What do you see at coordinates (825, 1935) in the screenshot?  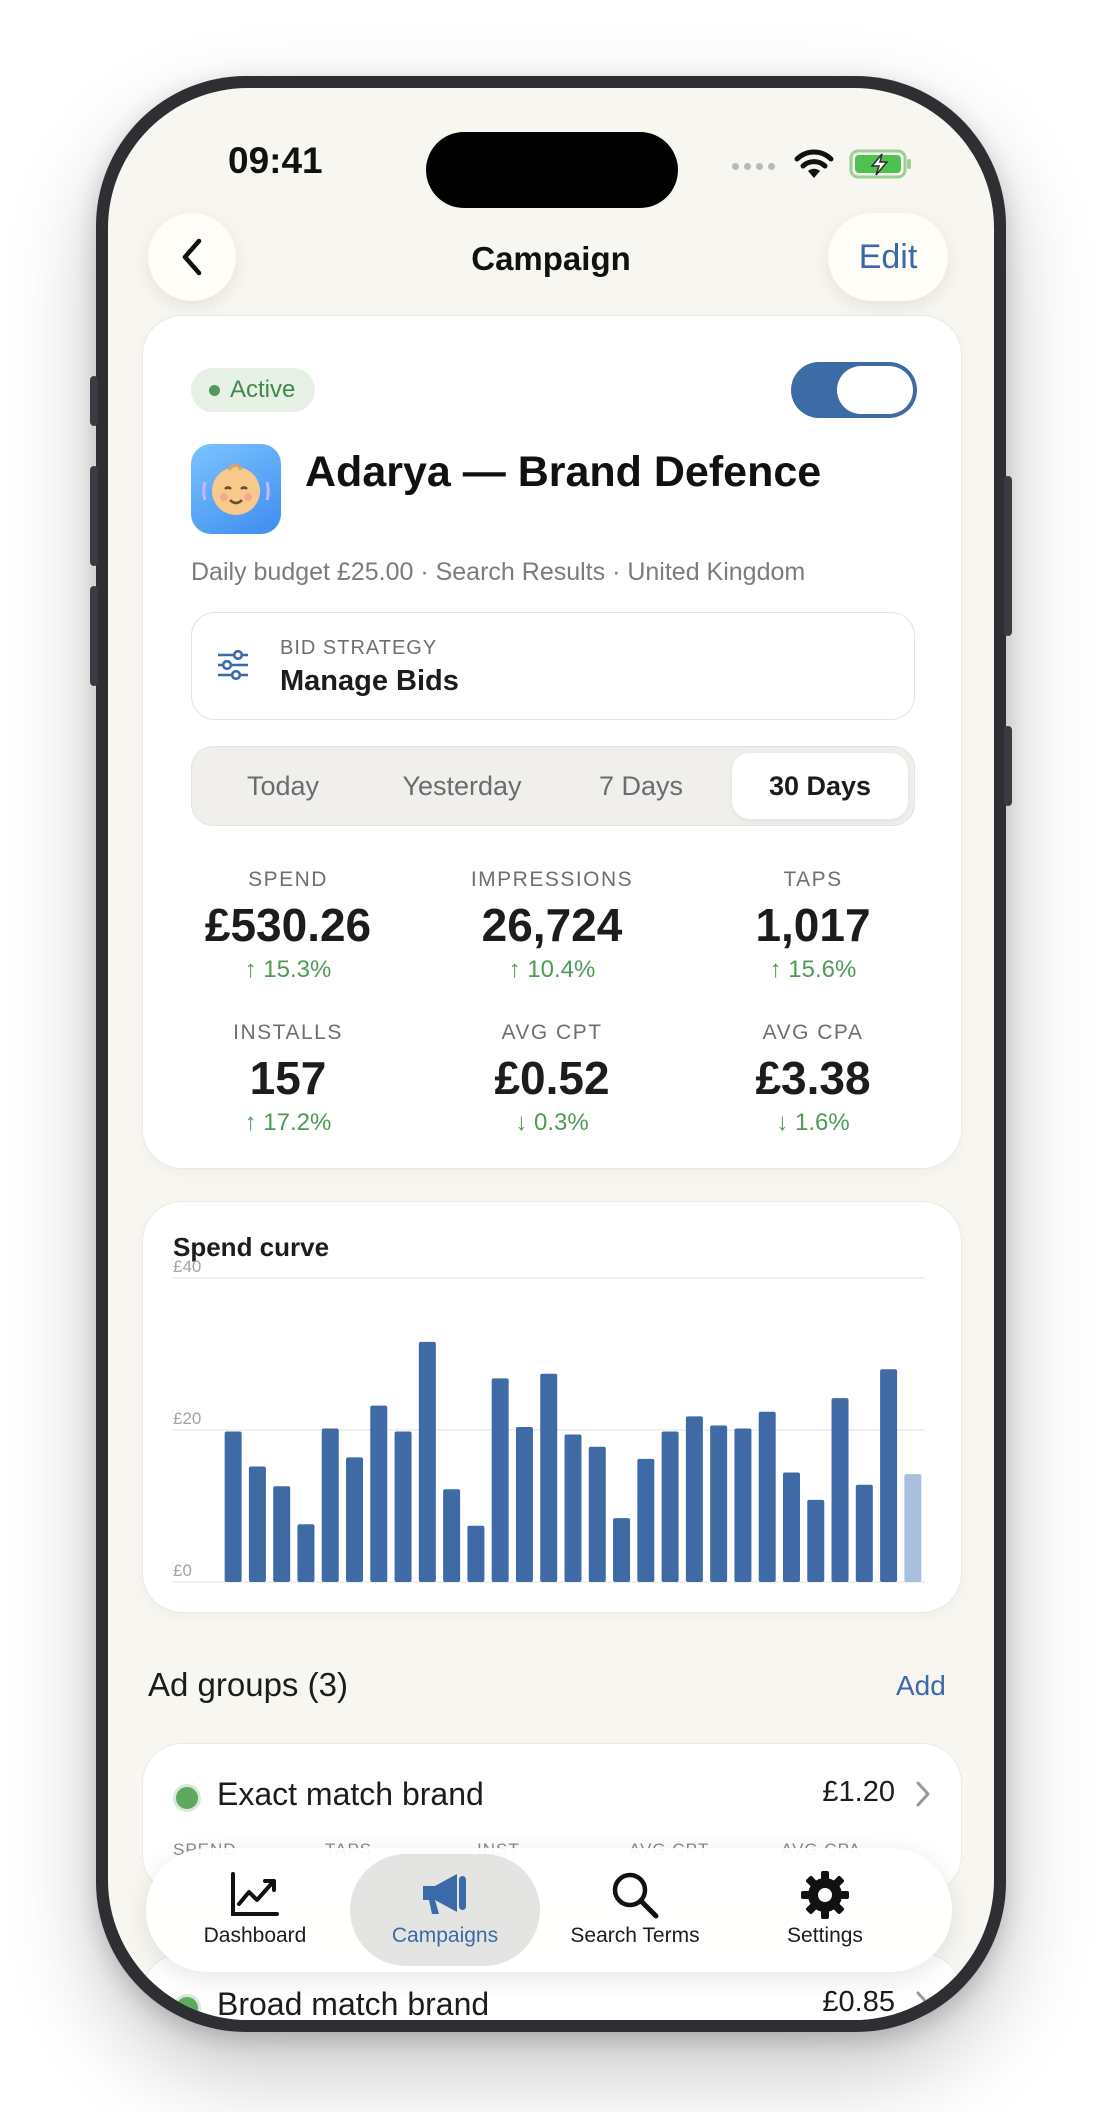 I see `tab-label: Settings` at bounding box center [825, 1935].